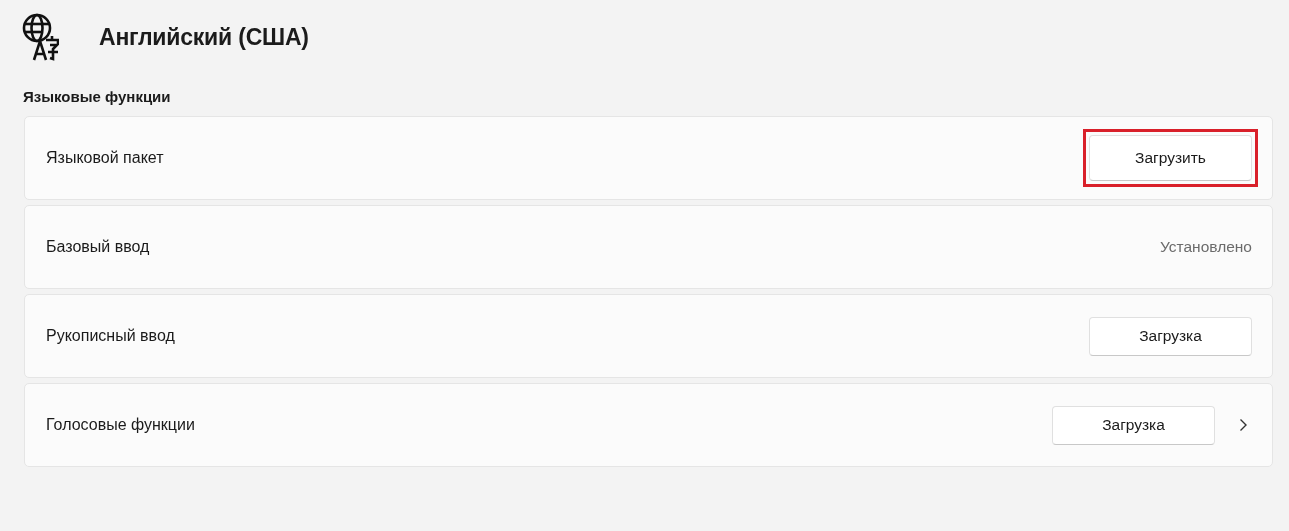 The width and height of the screenshot is (1289, 531). Describe the element at coordinates (98, 247) in the screenshot. I see `feature-label: Базовый ввод` at that location.